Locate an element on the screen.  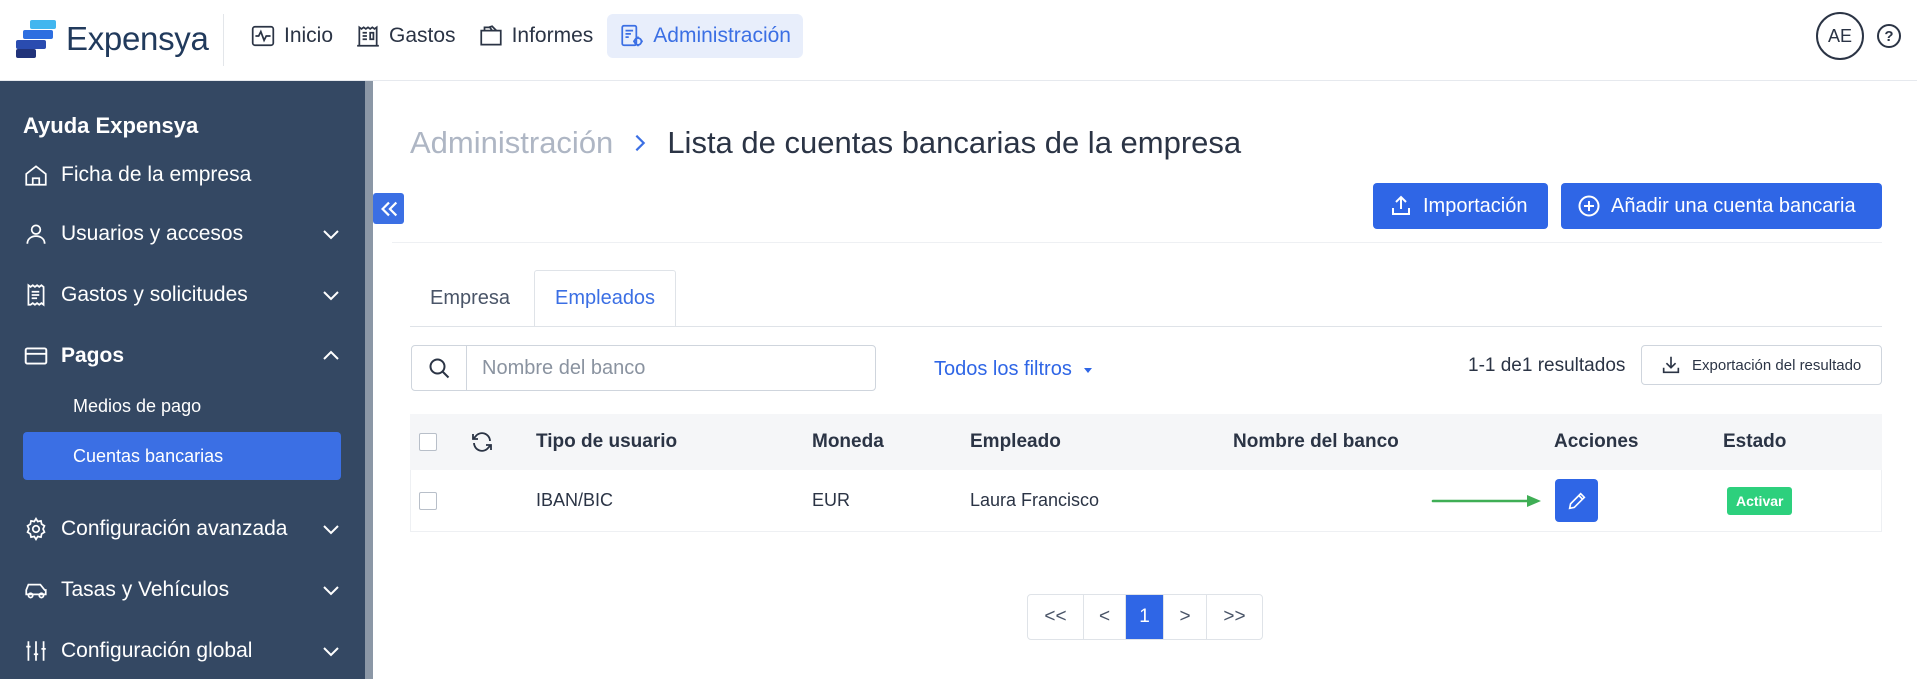
home-icon is located at coordinates (36, 175).